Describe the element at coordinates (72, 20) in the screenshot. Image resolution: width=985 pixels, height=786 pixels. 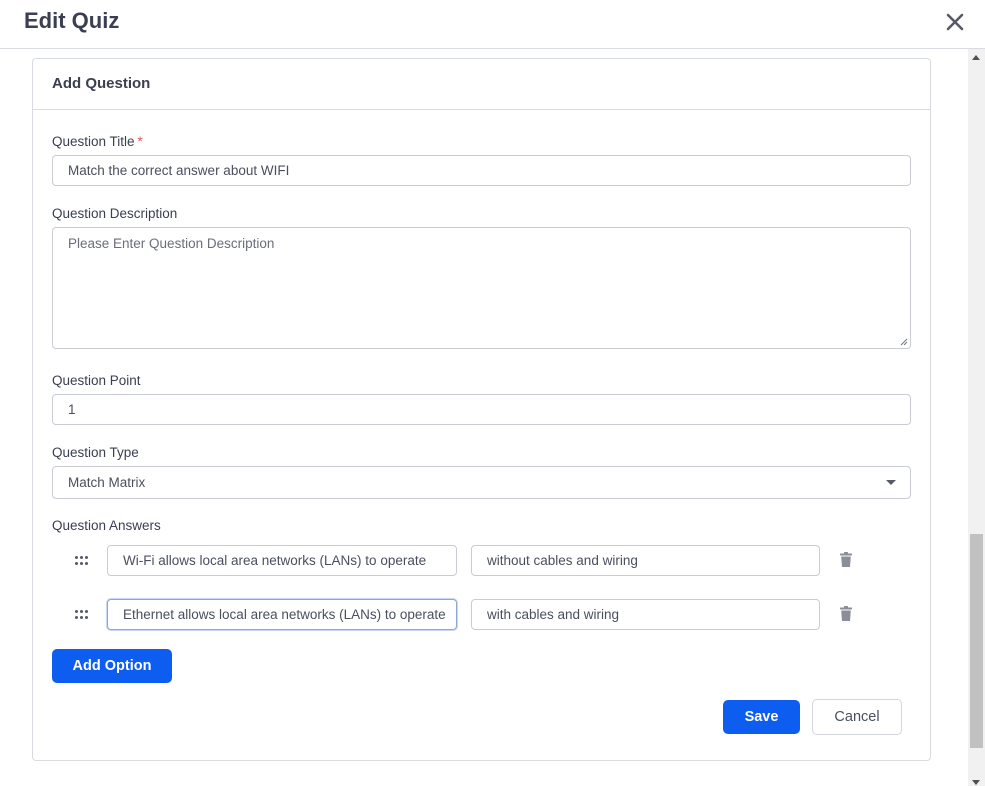
I see `modal-title: Edit Quiz` at that location.